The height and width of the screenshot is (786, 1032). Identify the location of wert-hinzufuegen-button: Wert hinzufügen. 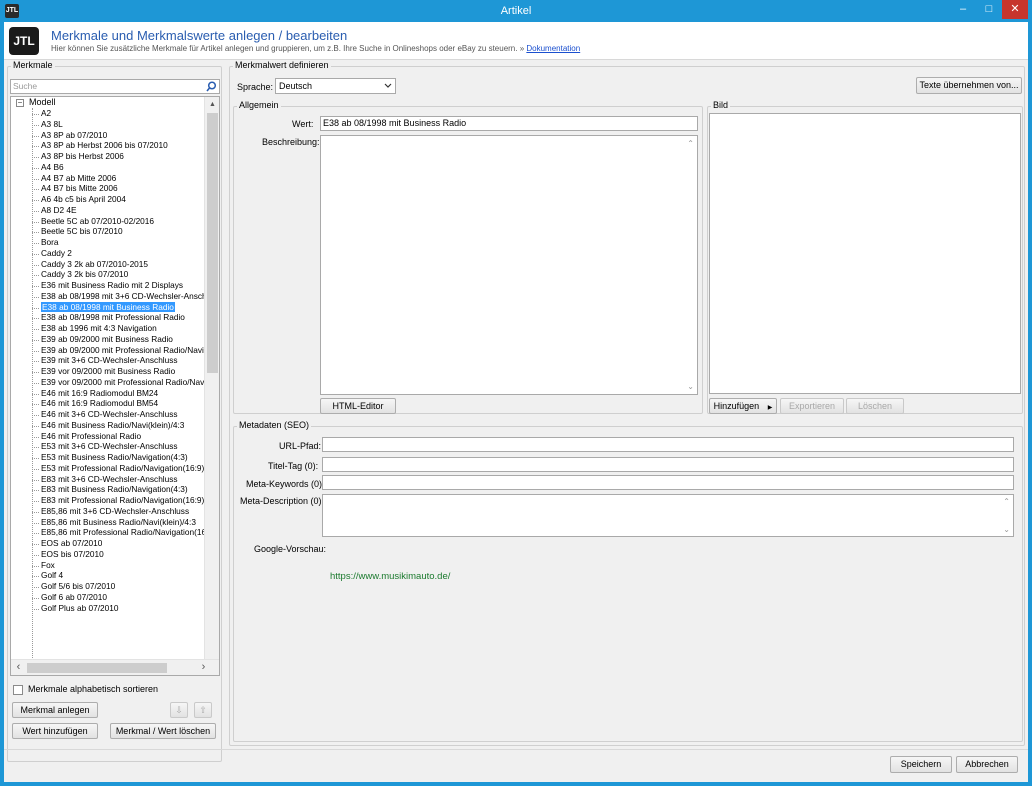
(55, 731).